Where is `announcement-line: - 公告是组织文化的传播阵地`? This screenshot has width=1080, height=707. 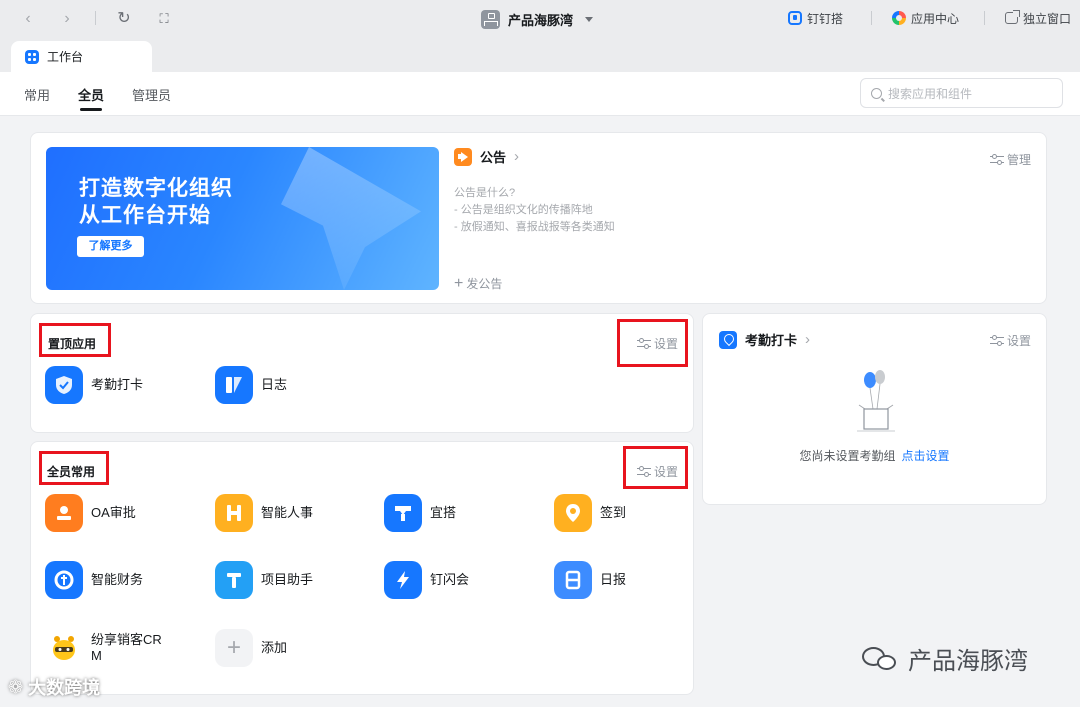
announcement-line: - 公告是组织文化的传播阵地 is located at coordinates (523, 210).